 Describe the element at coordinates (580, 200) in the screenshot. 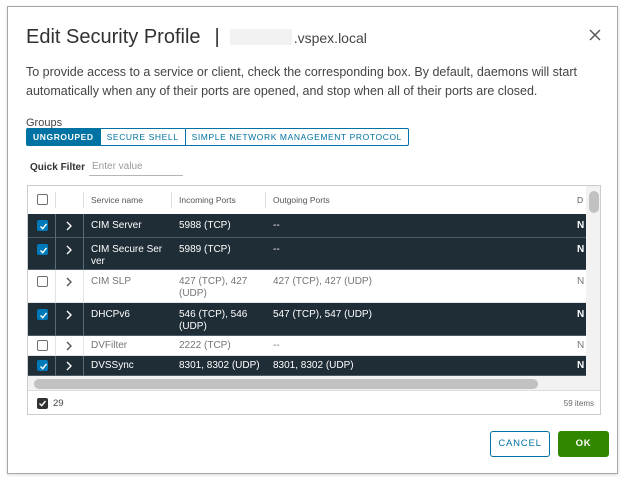

I see `column-header-daemon: D` at that location.